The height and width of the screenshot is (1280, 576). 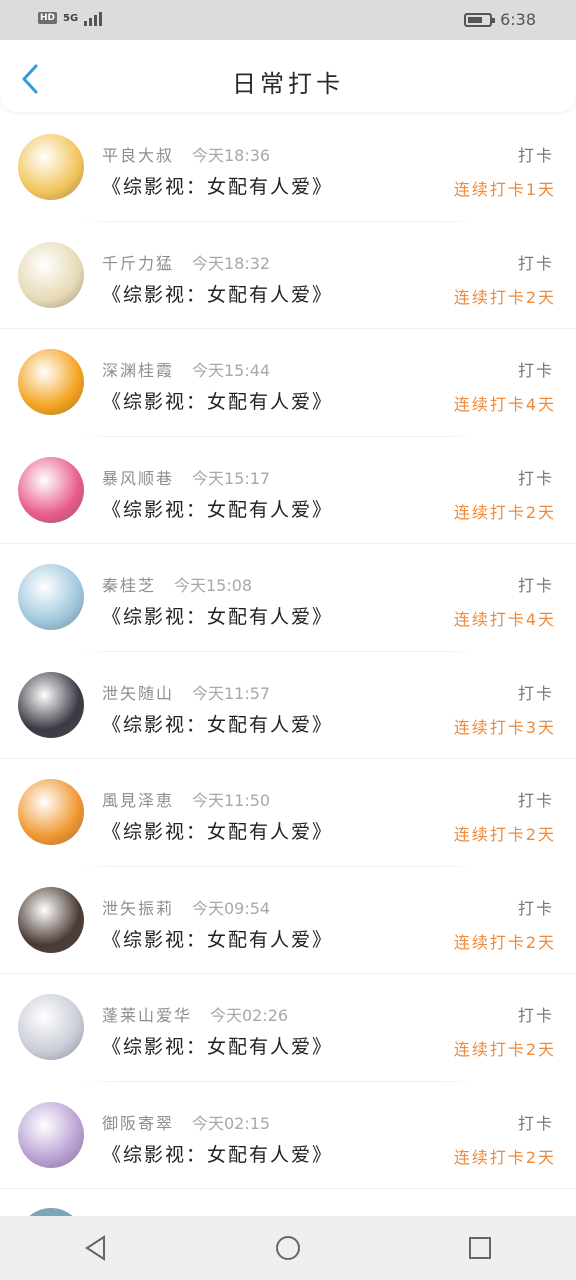 I want to click on checkin-time: 今天18:36, so click(x=231, y=155).